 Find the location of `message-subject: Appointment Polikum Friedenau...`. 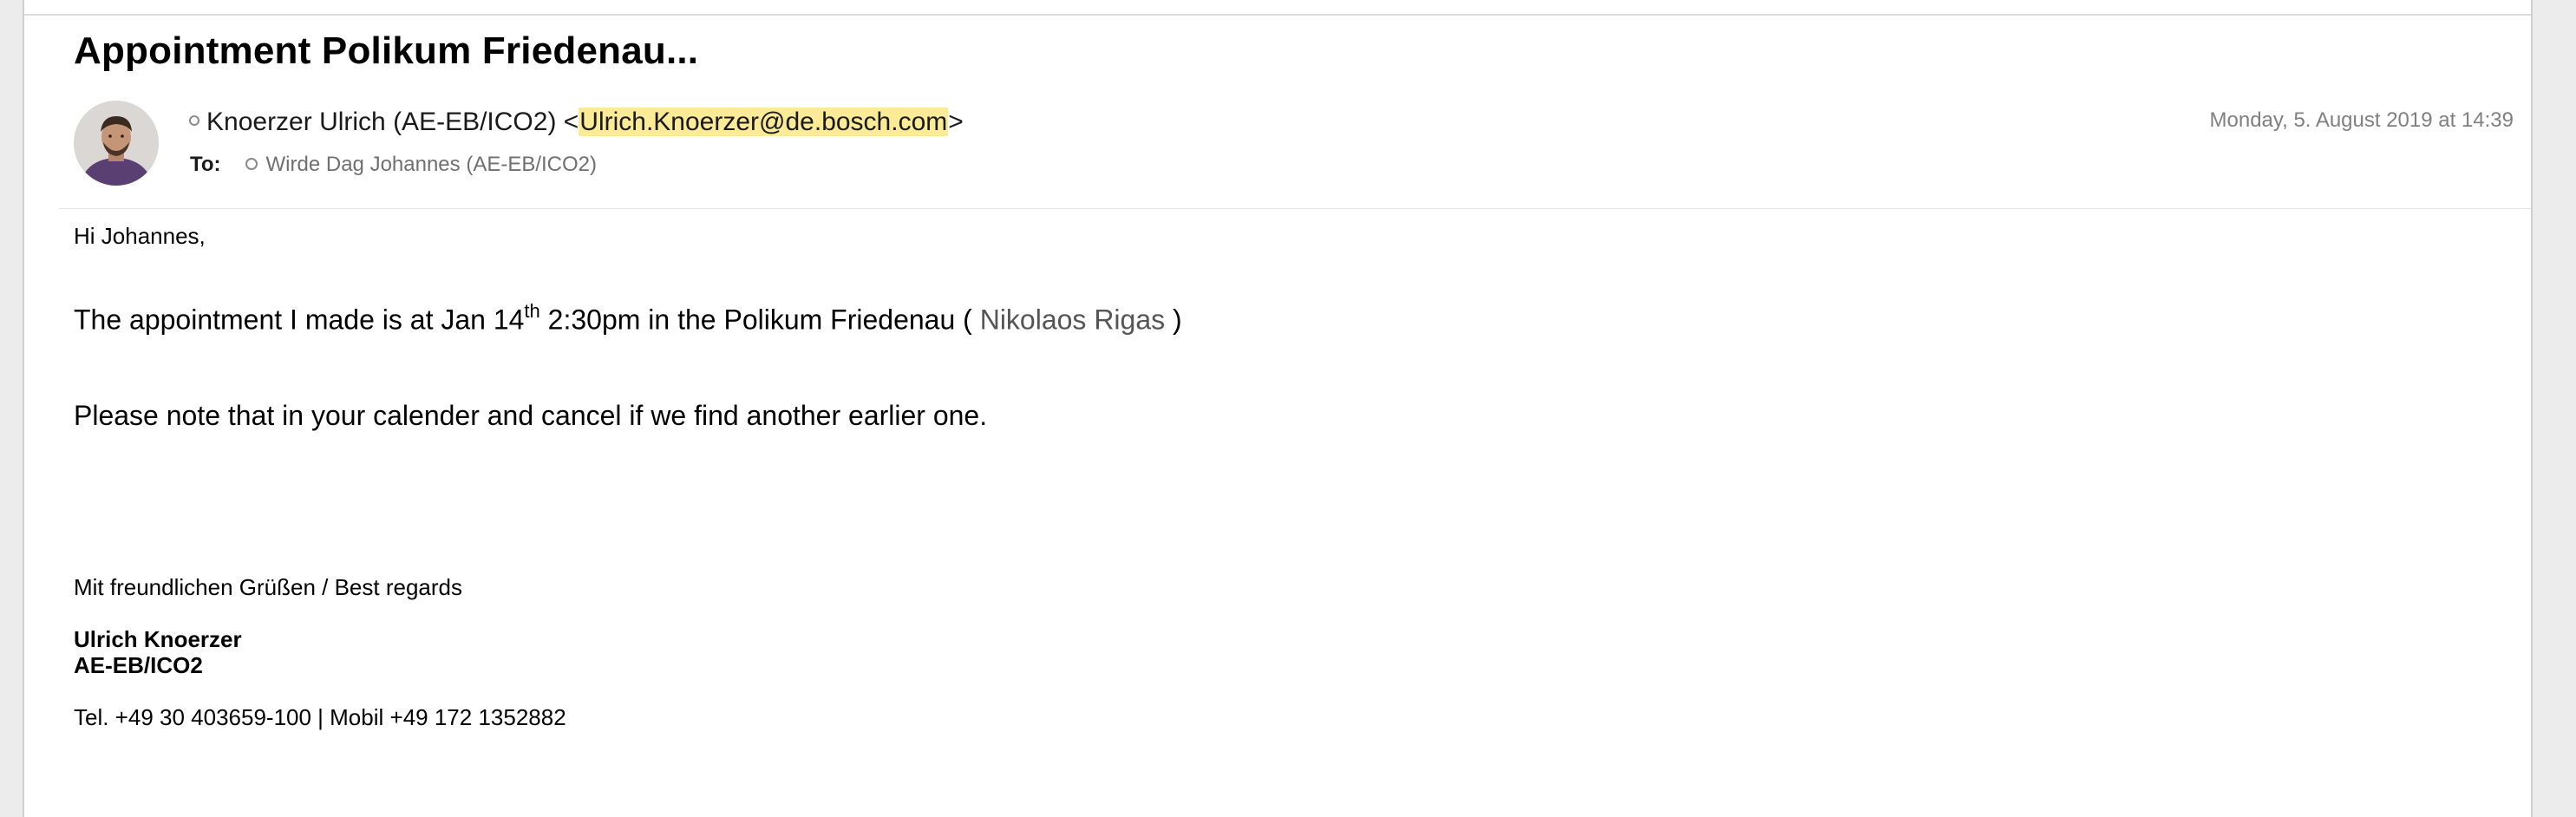

message-subject: Appointment Polikum Friedenau... is located at coordinates (386, 50).